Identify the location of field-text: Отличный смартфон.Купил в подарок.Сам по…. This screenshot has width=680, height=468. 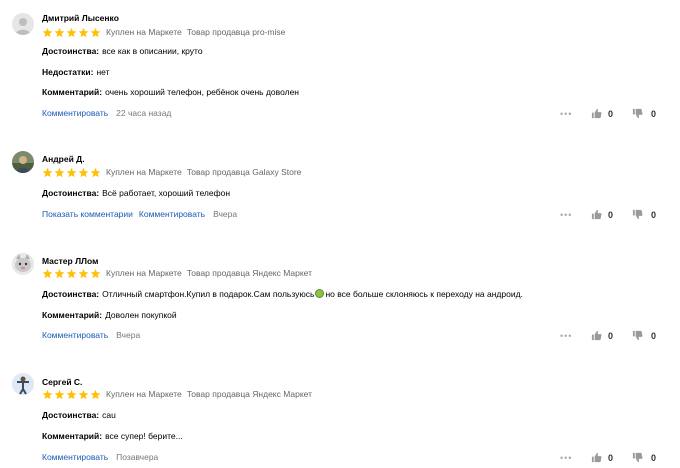
(208, 294).